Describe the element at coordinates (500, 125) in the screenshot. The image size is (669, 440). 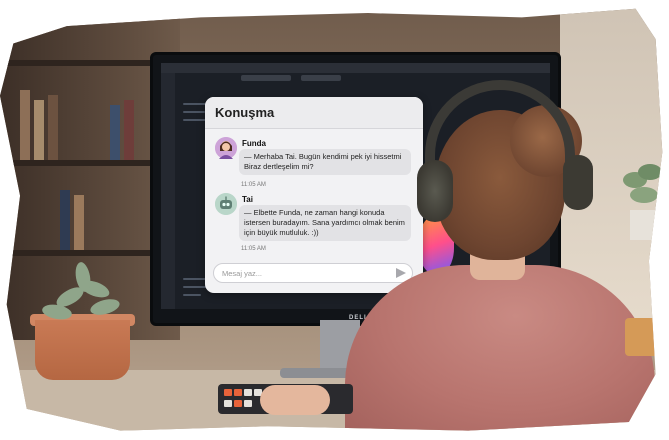
I see `headphones-band` at that location.